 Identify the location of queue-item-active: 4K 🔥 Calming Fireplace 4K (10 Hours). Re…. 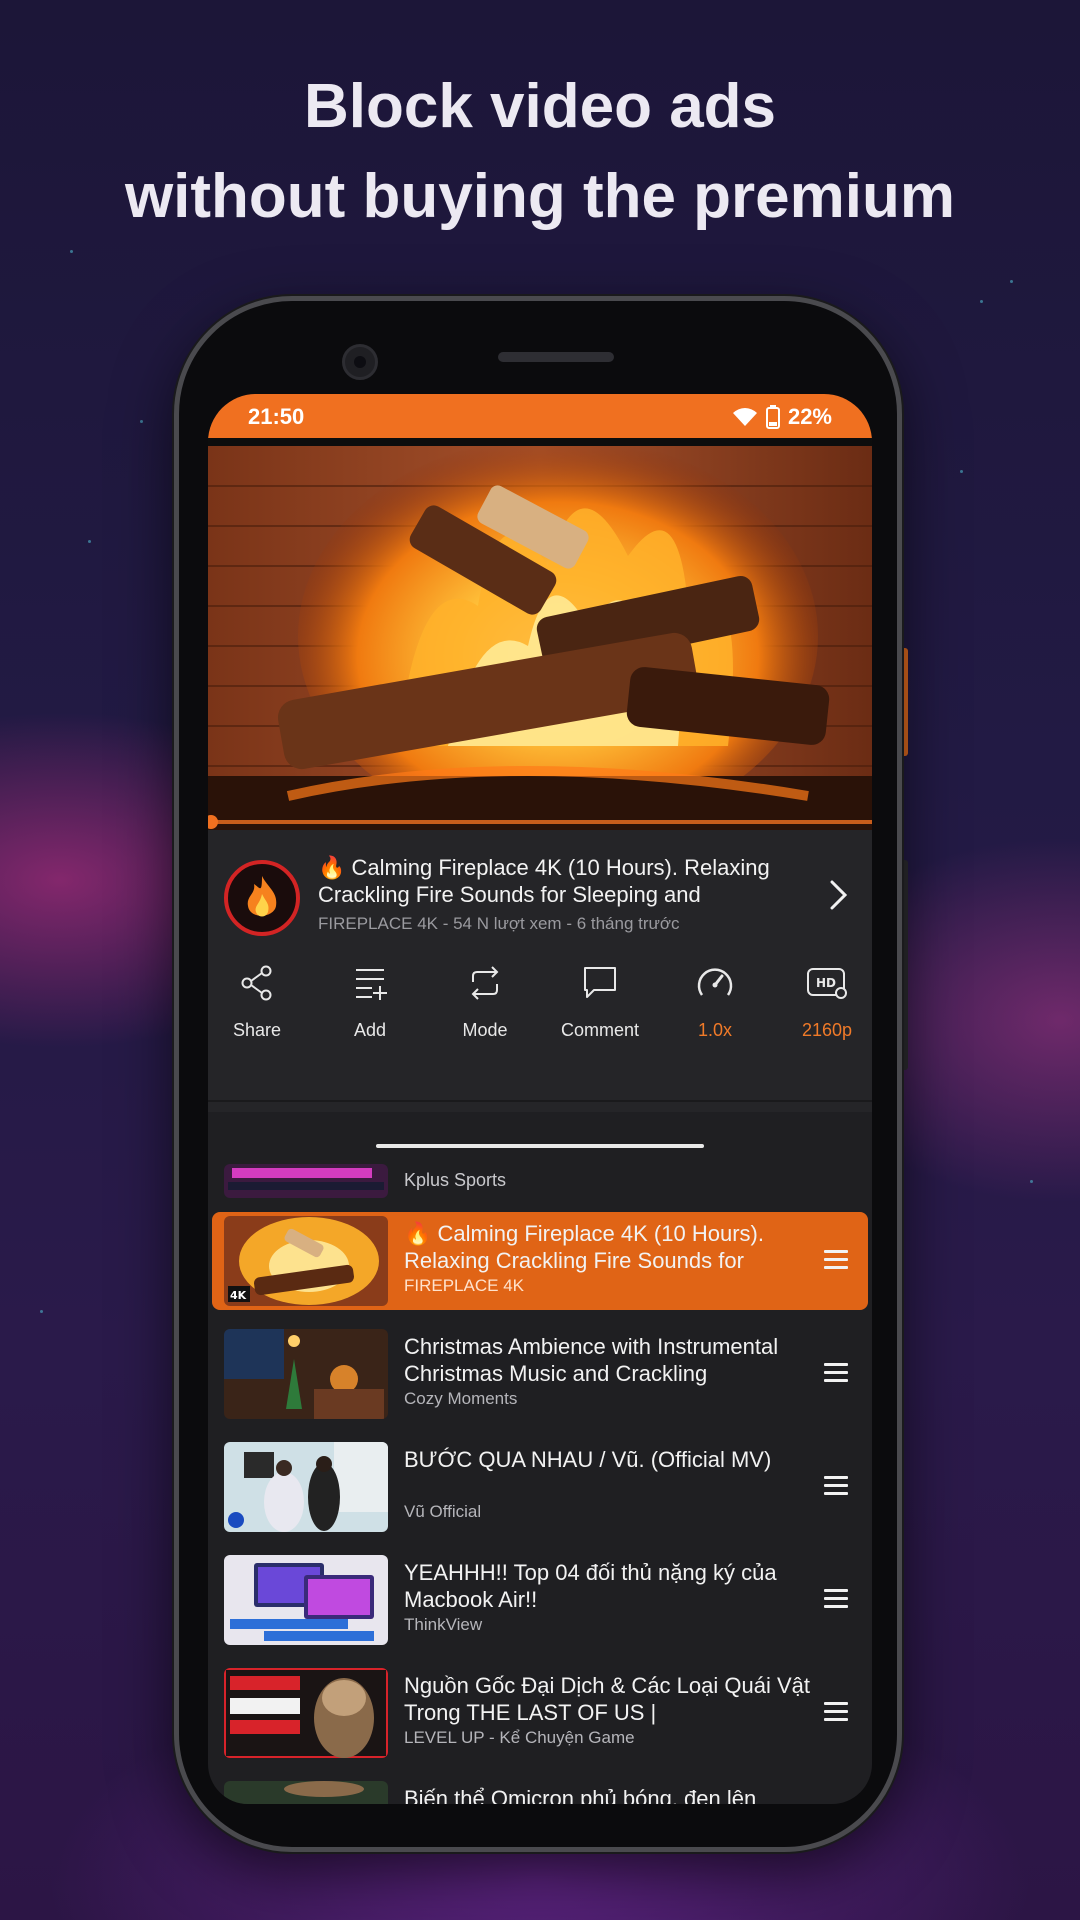
(540, 1261).